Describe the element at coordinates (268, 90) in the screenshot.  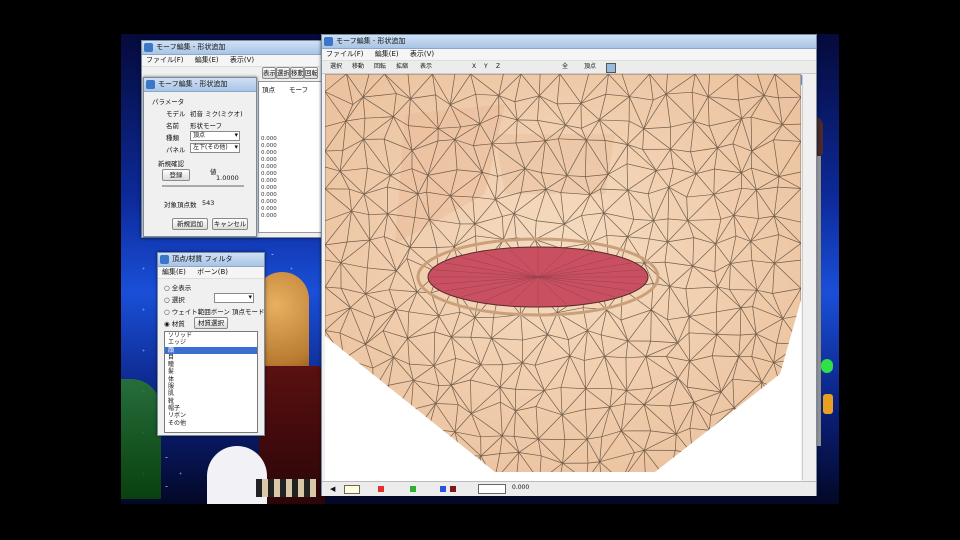
I see `bg-table-header-vertex: 頂点` at that location.